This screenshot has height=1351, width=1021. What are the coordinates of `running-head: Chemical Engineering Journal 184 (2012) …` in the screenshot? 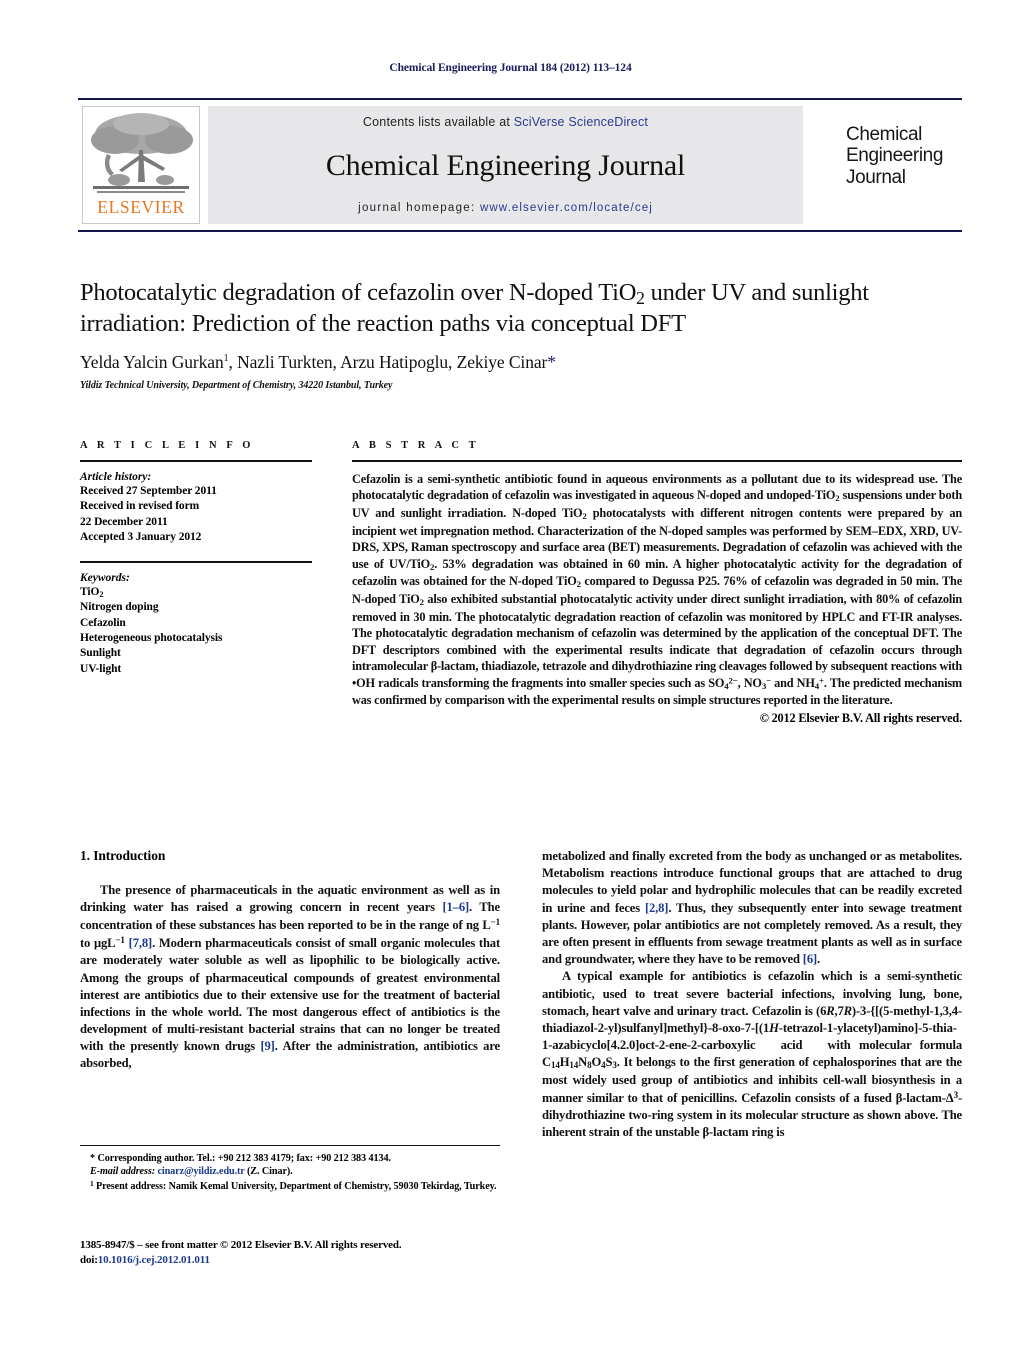 It's located at (510, 68).